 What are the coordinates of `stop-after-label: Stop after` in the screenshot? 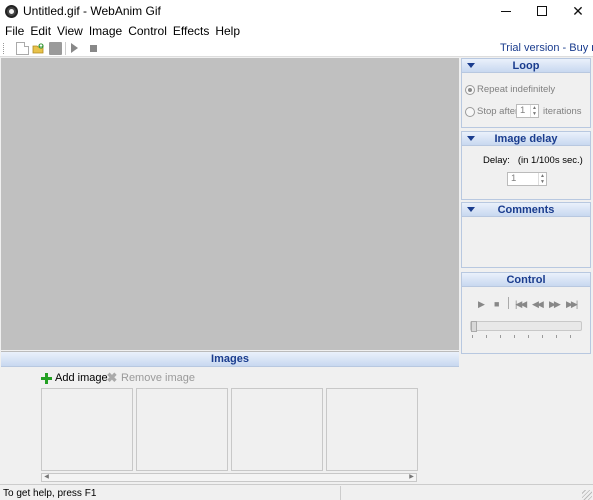 It's located at (498, 111).